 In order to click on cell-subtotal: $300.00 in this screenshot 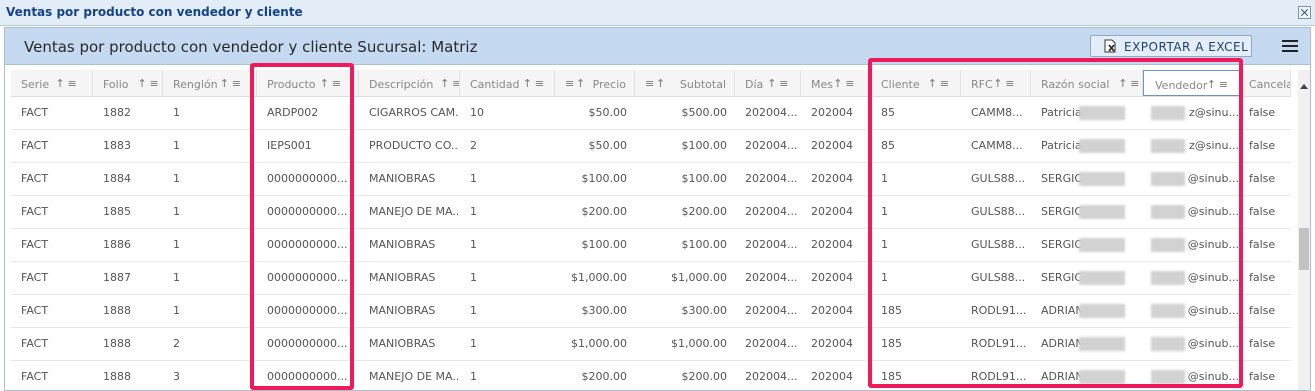, I will do `click(704, 310)`.